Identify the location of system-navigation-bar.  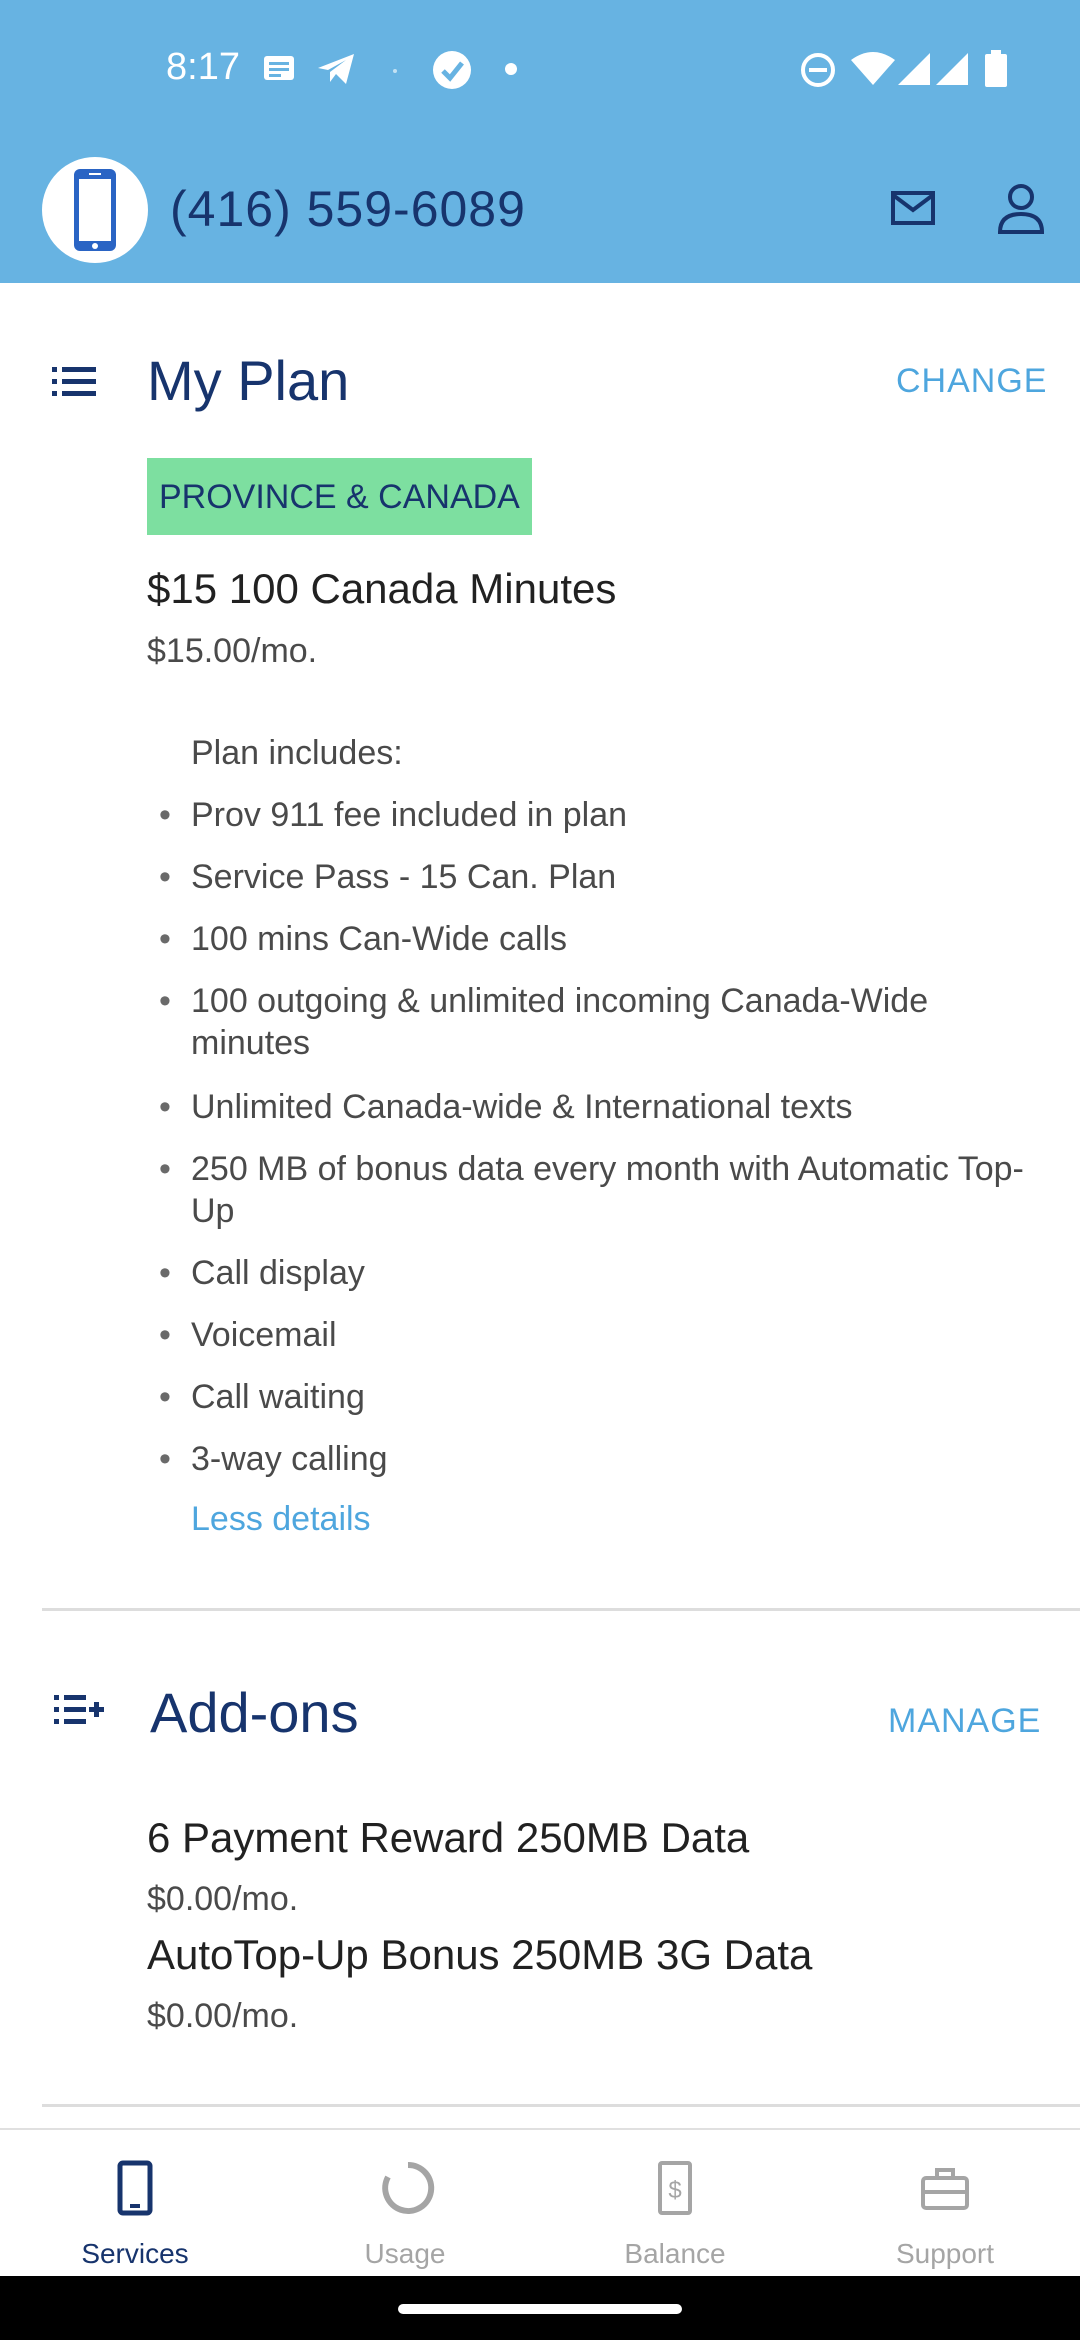
(540, 2308).